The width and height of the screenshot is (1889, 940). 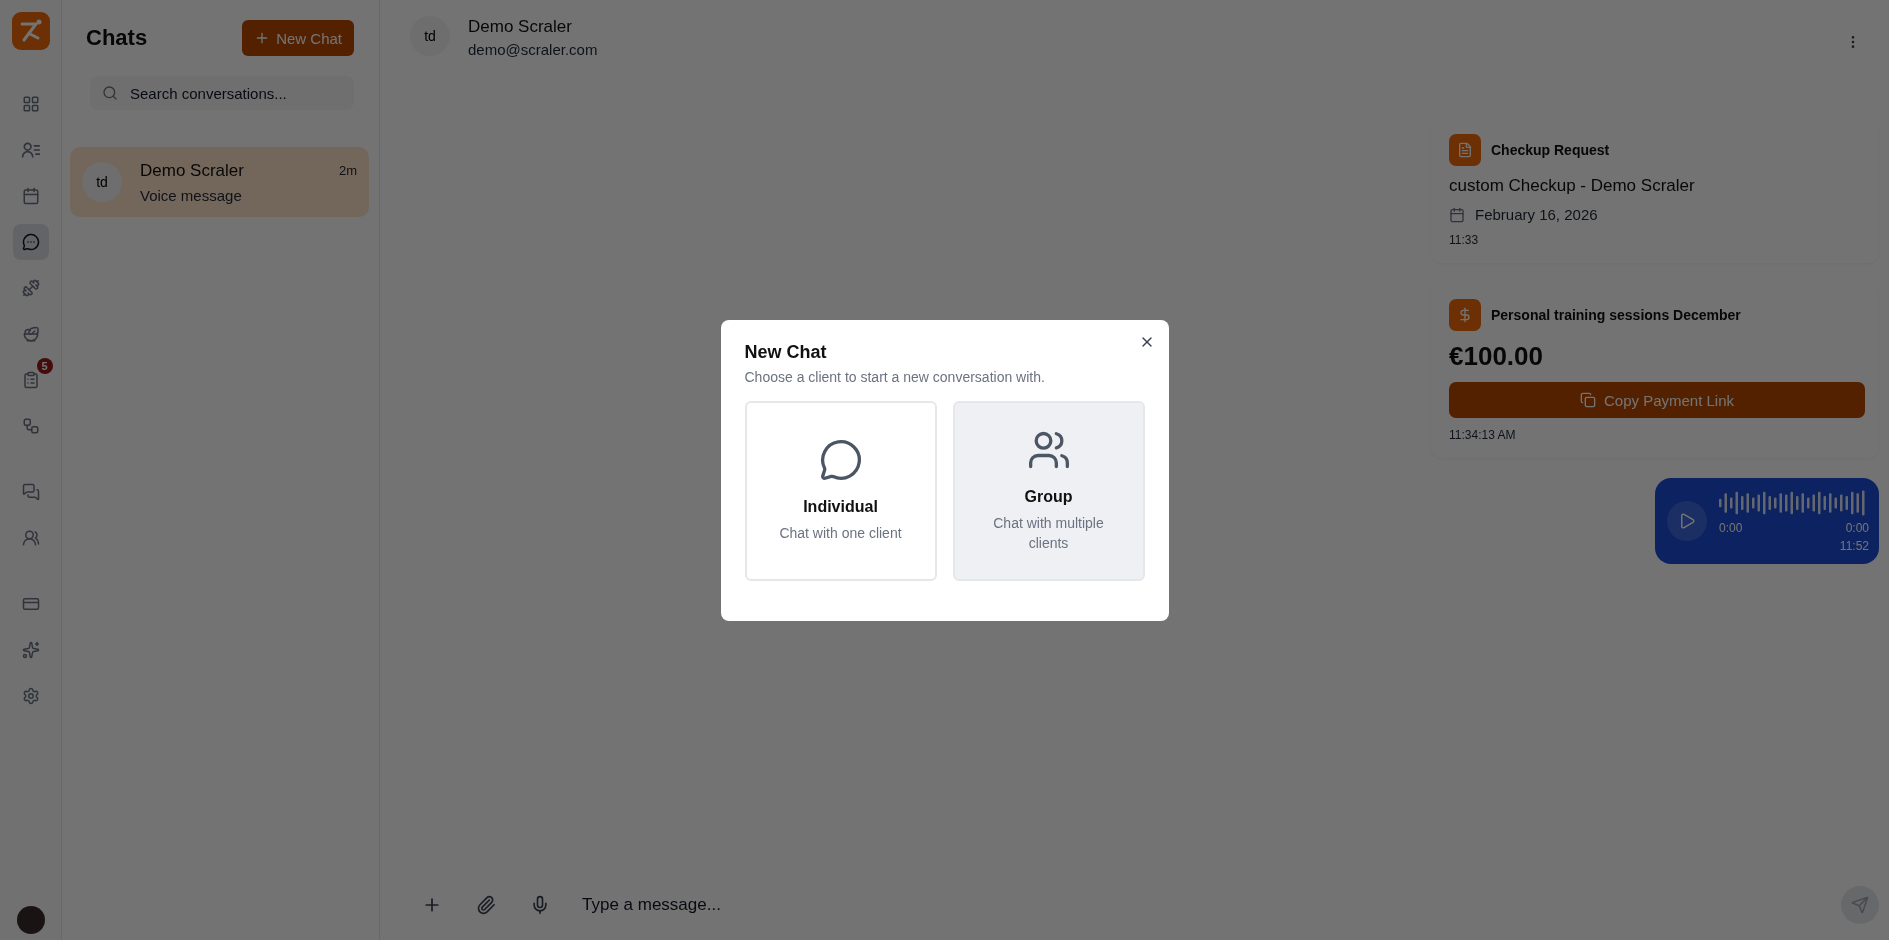 I want to click on play-icon, so click(x=1687, y=521).